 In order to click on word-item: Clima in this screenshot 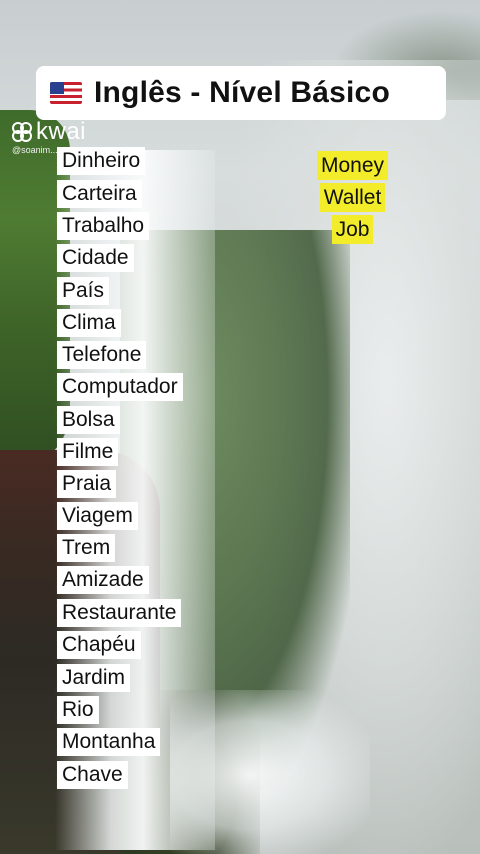, I will do `click(89, 323)`.